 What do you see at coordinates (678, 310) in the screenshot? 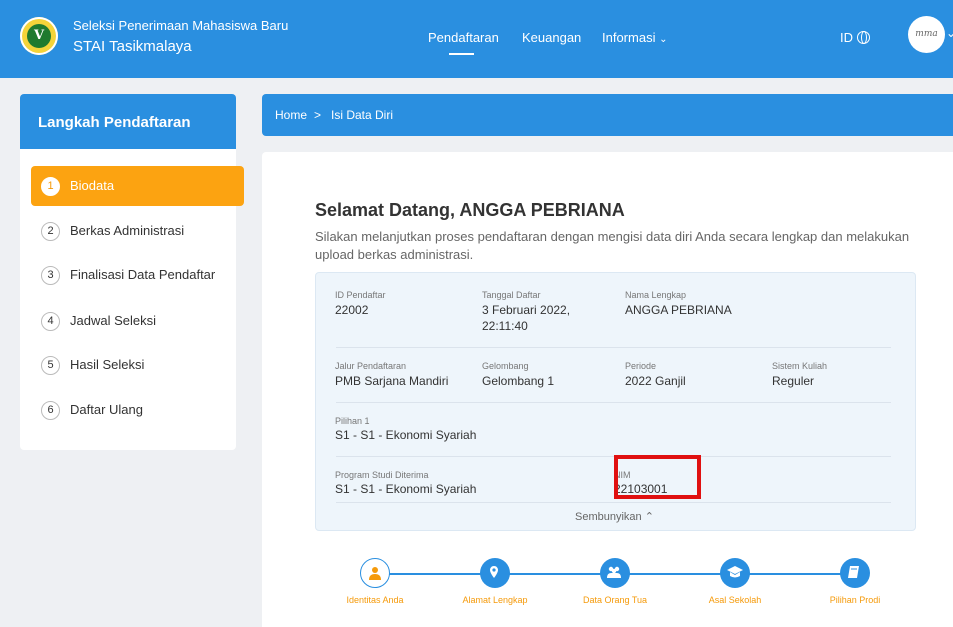
I see `nama-lengkap-value: ANGGA PEBRIANA` at bounding box center [678, 310].